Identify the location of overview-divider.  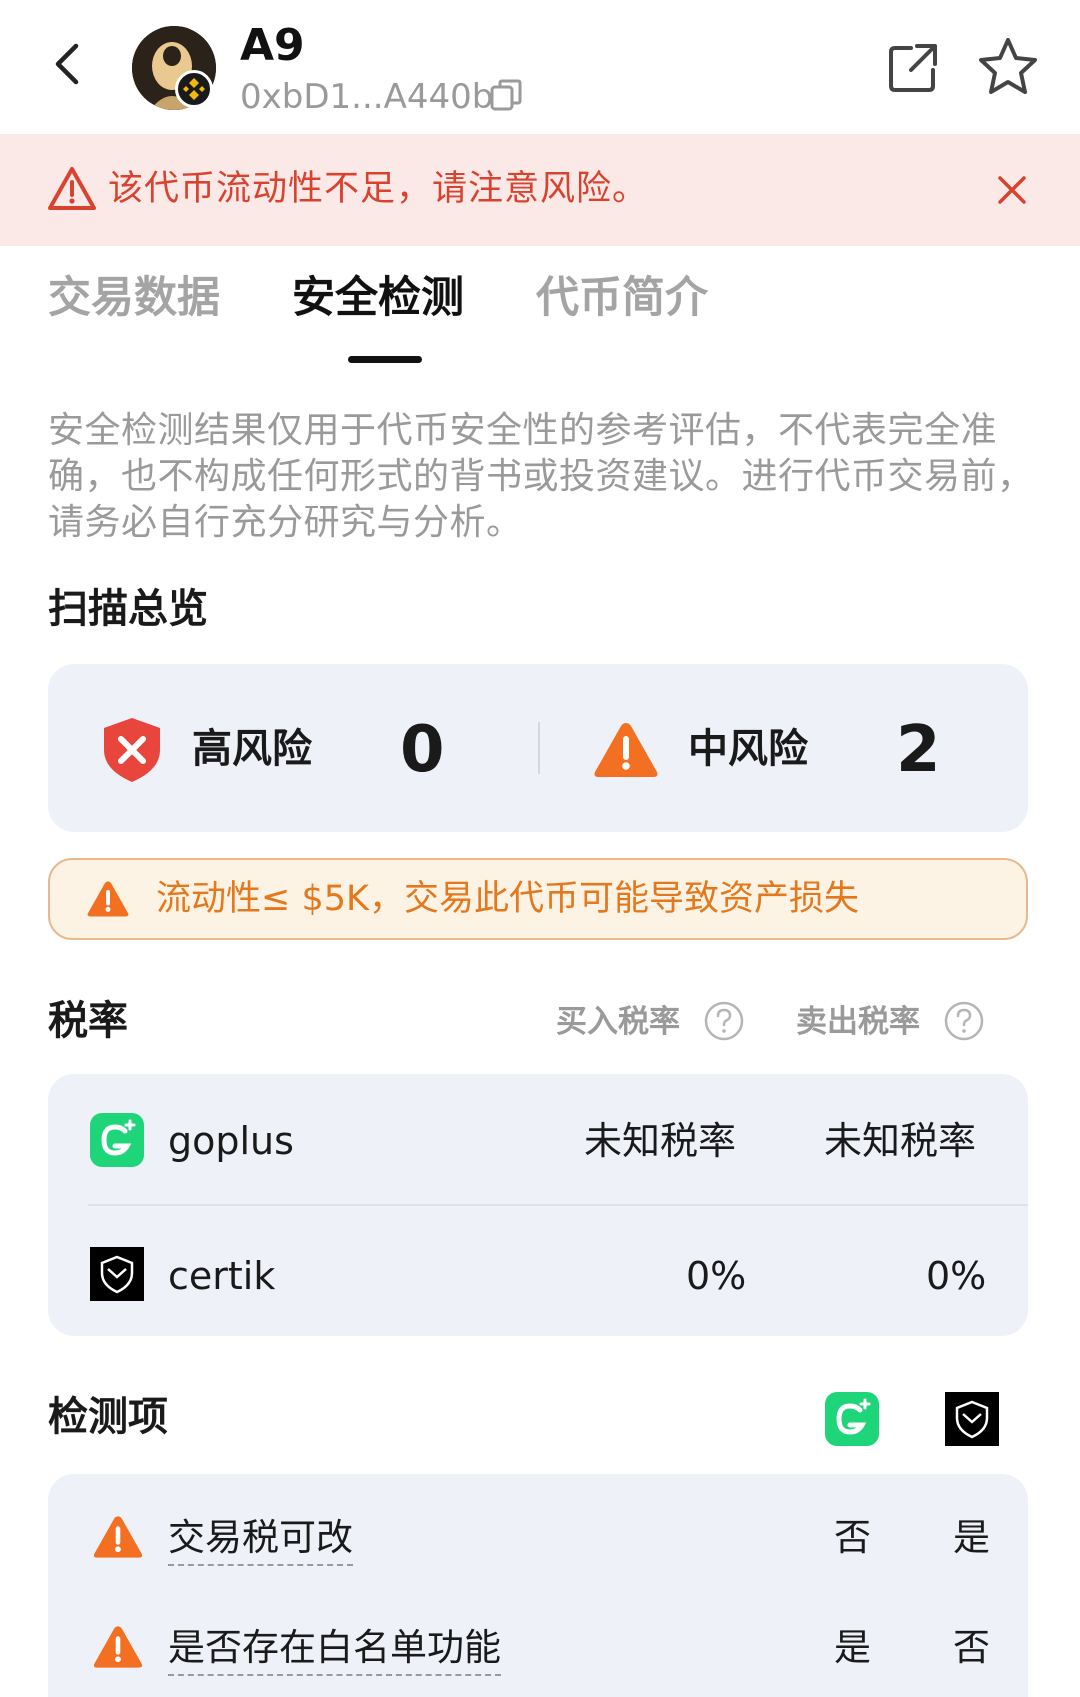
(539, 748).